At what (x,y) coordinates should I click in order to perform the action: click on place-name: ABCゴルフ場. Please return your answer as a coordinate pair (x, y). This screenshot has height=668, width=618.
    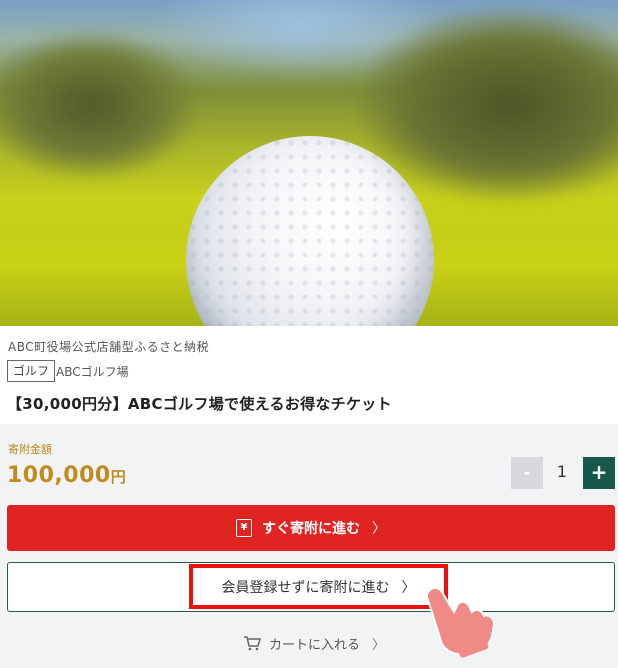
    Looking at the image, I should click on (92, 372).